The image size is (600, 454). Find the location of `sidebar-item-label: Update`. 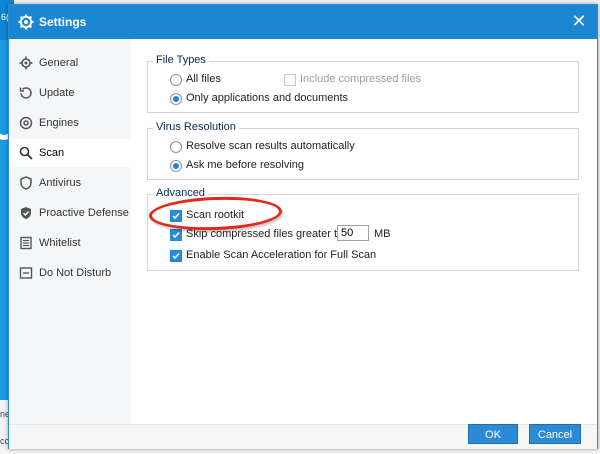

sidebar-item-label: Update is located at coordinates (57, 93).